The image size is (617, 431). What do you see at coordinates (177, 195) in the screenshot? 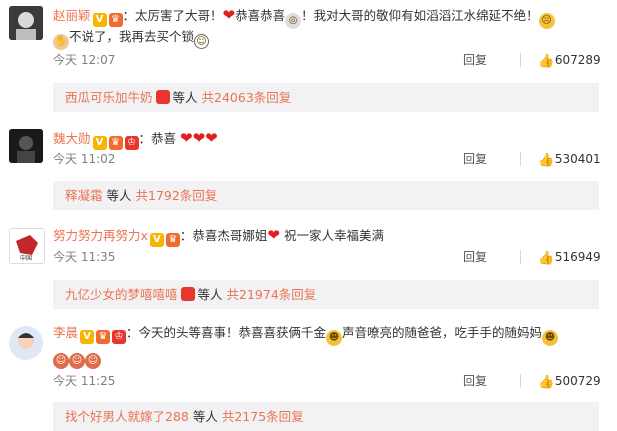
I see `sub-reply-count: 共1792条回复` at bounding box center [177, 195].